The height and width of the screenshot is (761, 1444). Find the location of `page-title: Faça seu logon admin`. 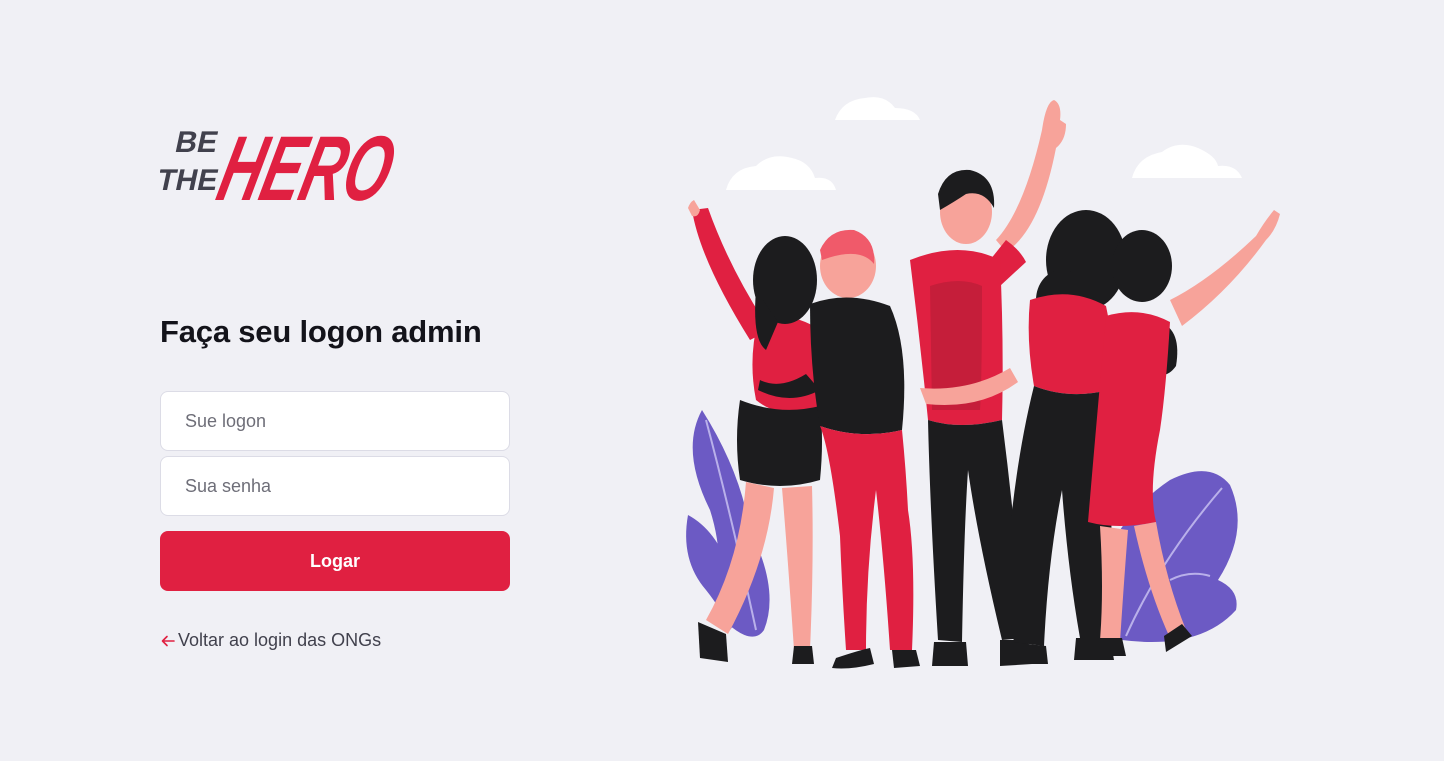

page-title: Faça seu logon admin is located at coordinates (321, 331).